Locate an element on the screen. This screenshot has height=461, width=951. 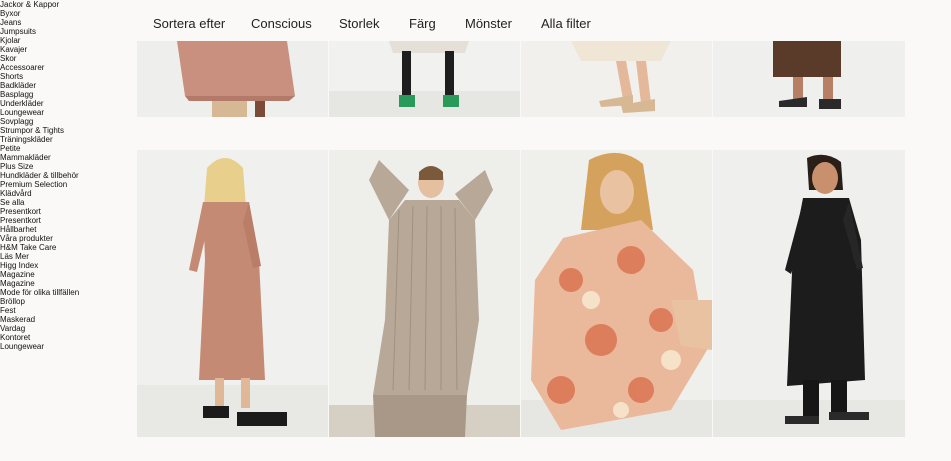
sidebar-category-label: Vardag is located at coordinates (12, 328).